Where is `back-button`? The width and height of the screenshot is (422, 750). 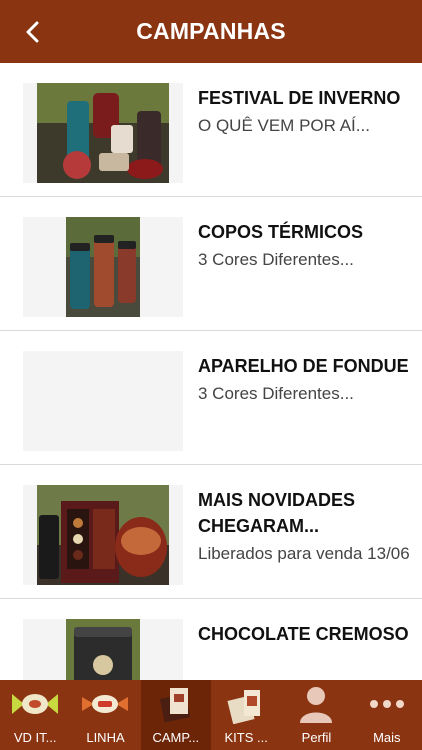 back-button is located at coordinates (32, 32).